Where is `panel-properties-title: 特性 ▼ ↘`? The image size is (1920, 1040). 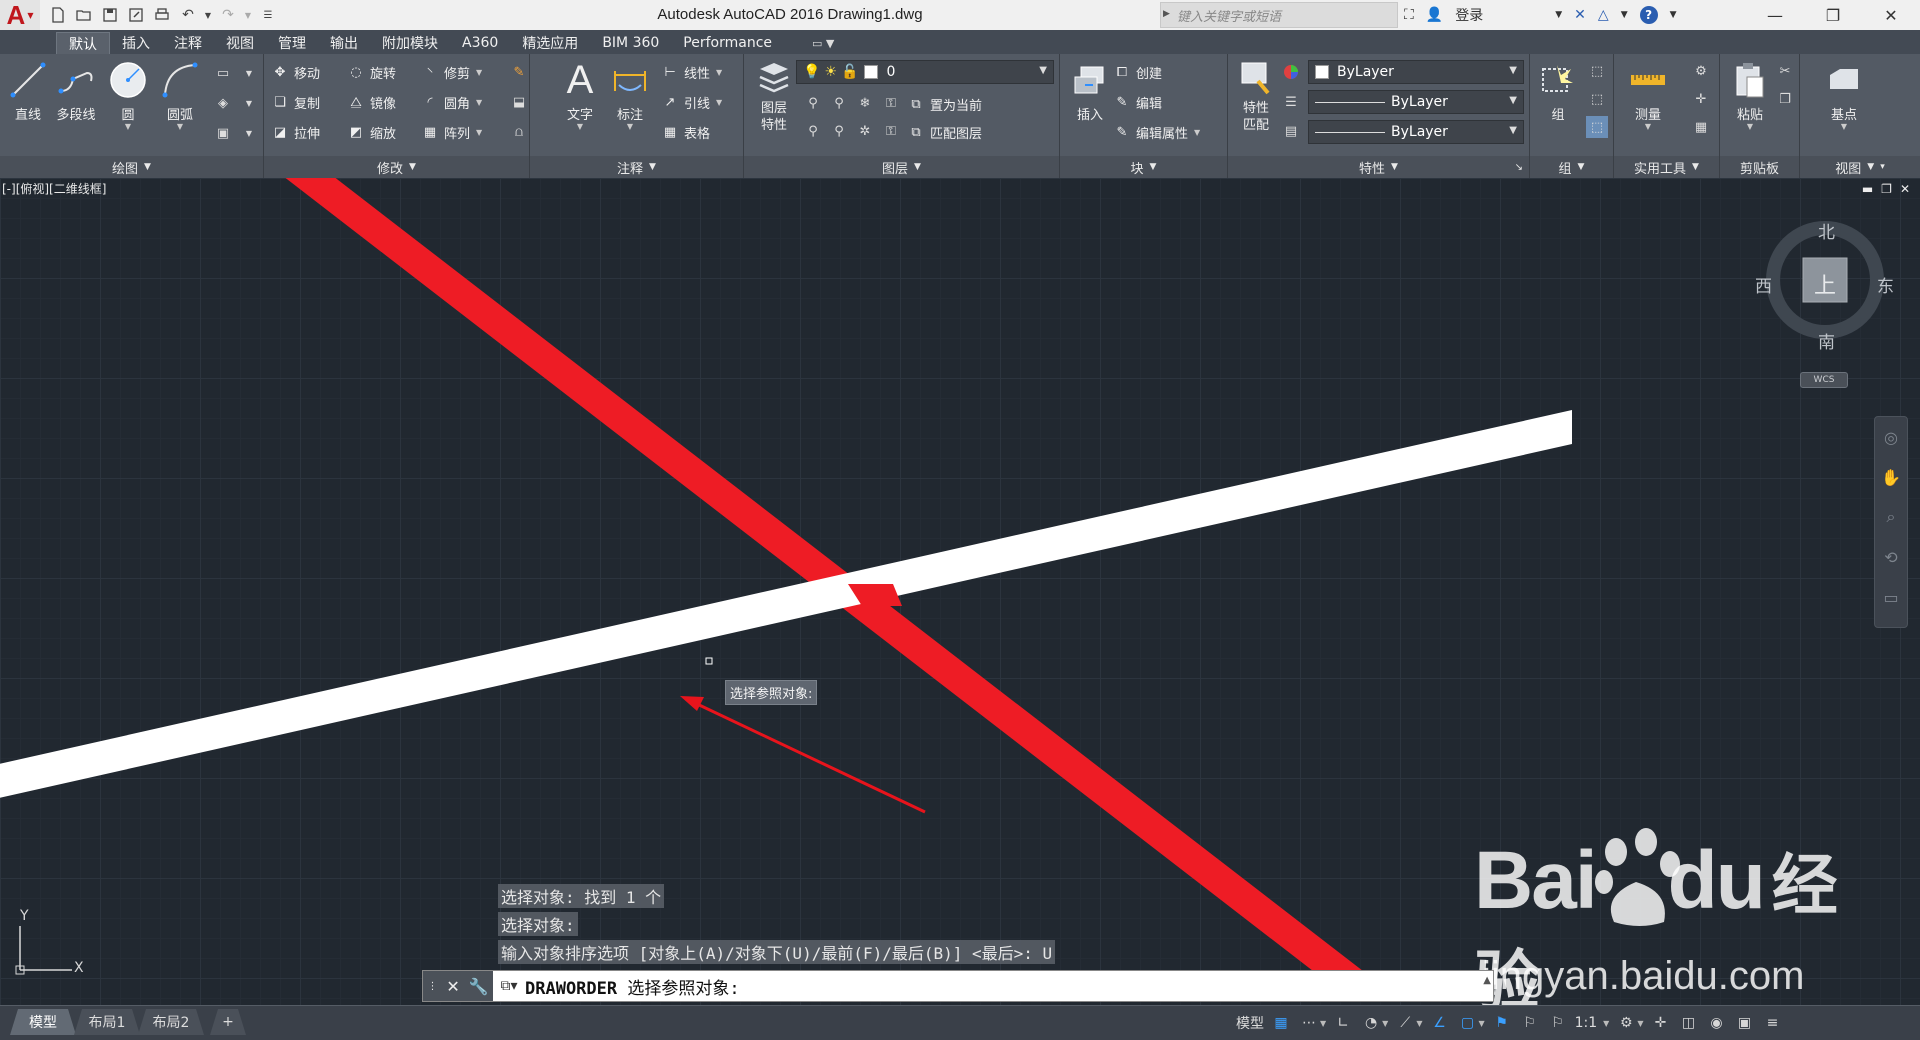
panel-properties-title: 特性 ▼ ↘ is located at coordinates (1378, 167).